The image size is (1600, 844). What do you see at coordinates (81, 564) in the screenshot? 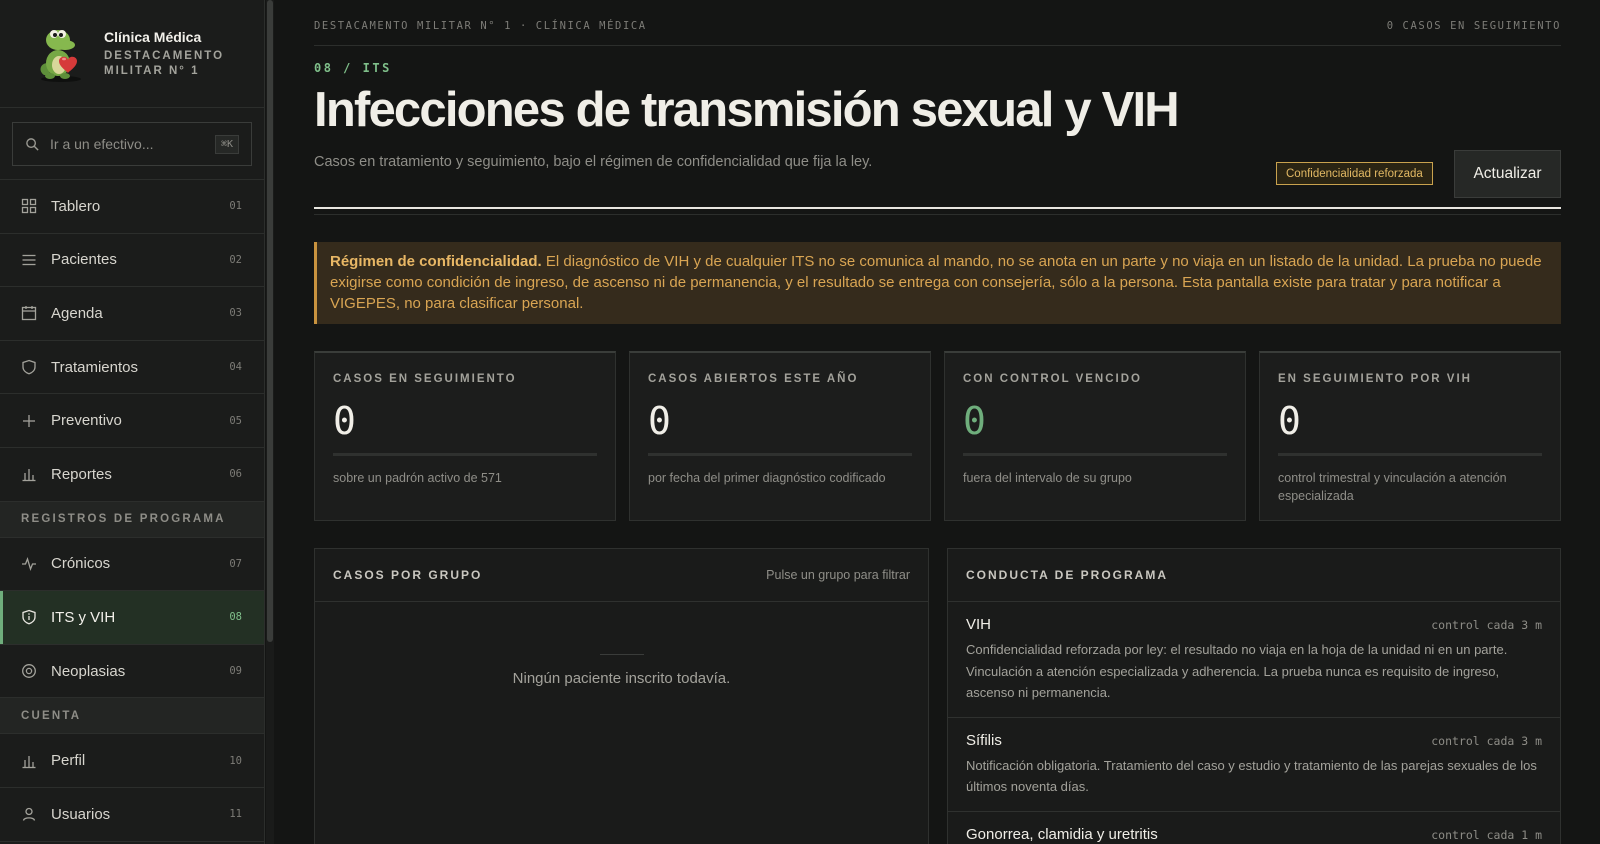
I see `sidebar-item-label: Crónicos` at bounding box center [81, 564].